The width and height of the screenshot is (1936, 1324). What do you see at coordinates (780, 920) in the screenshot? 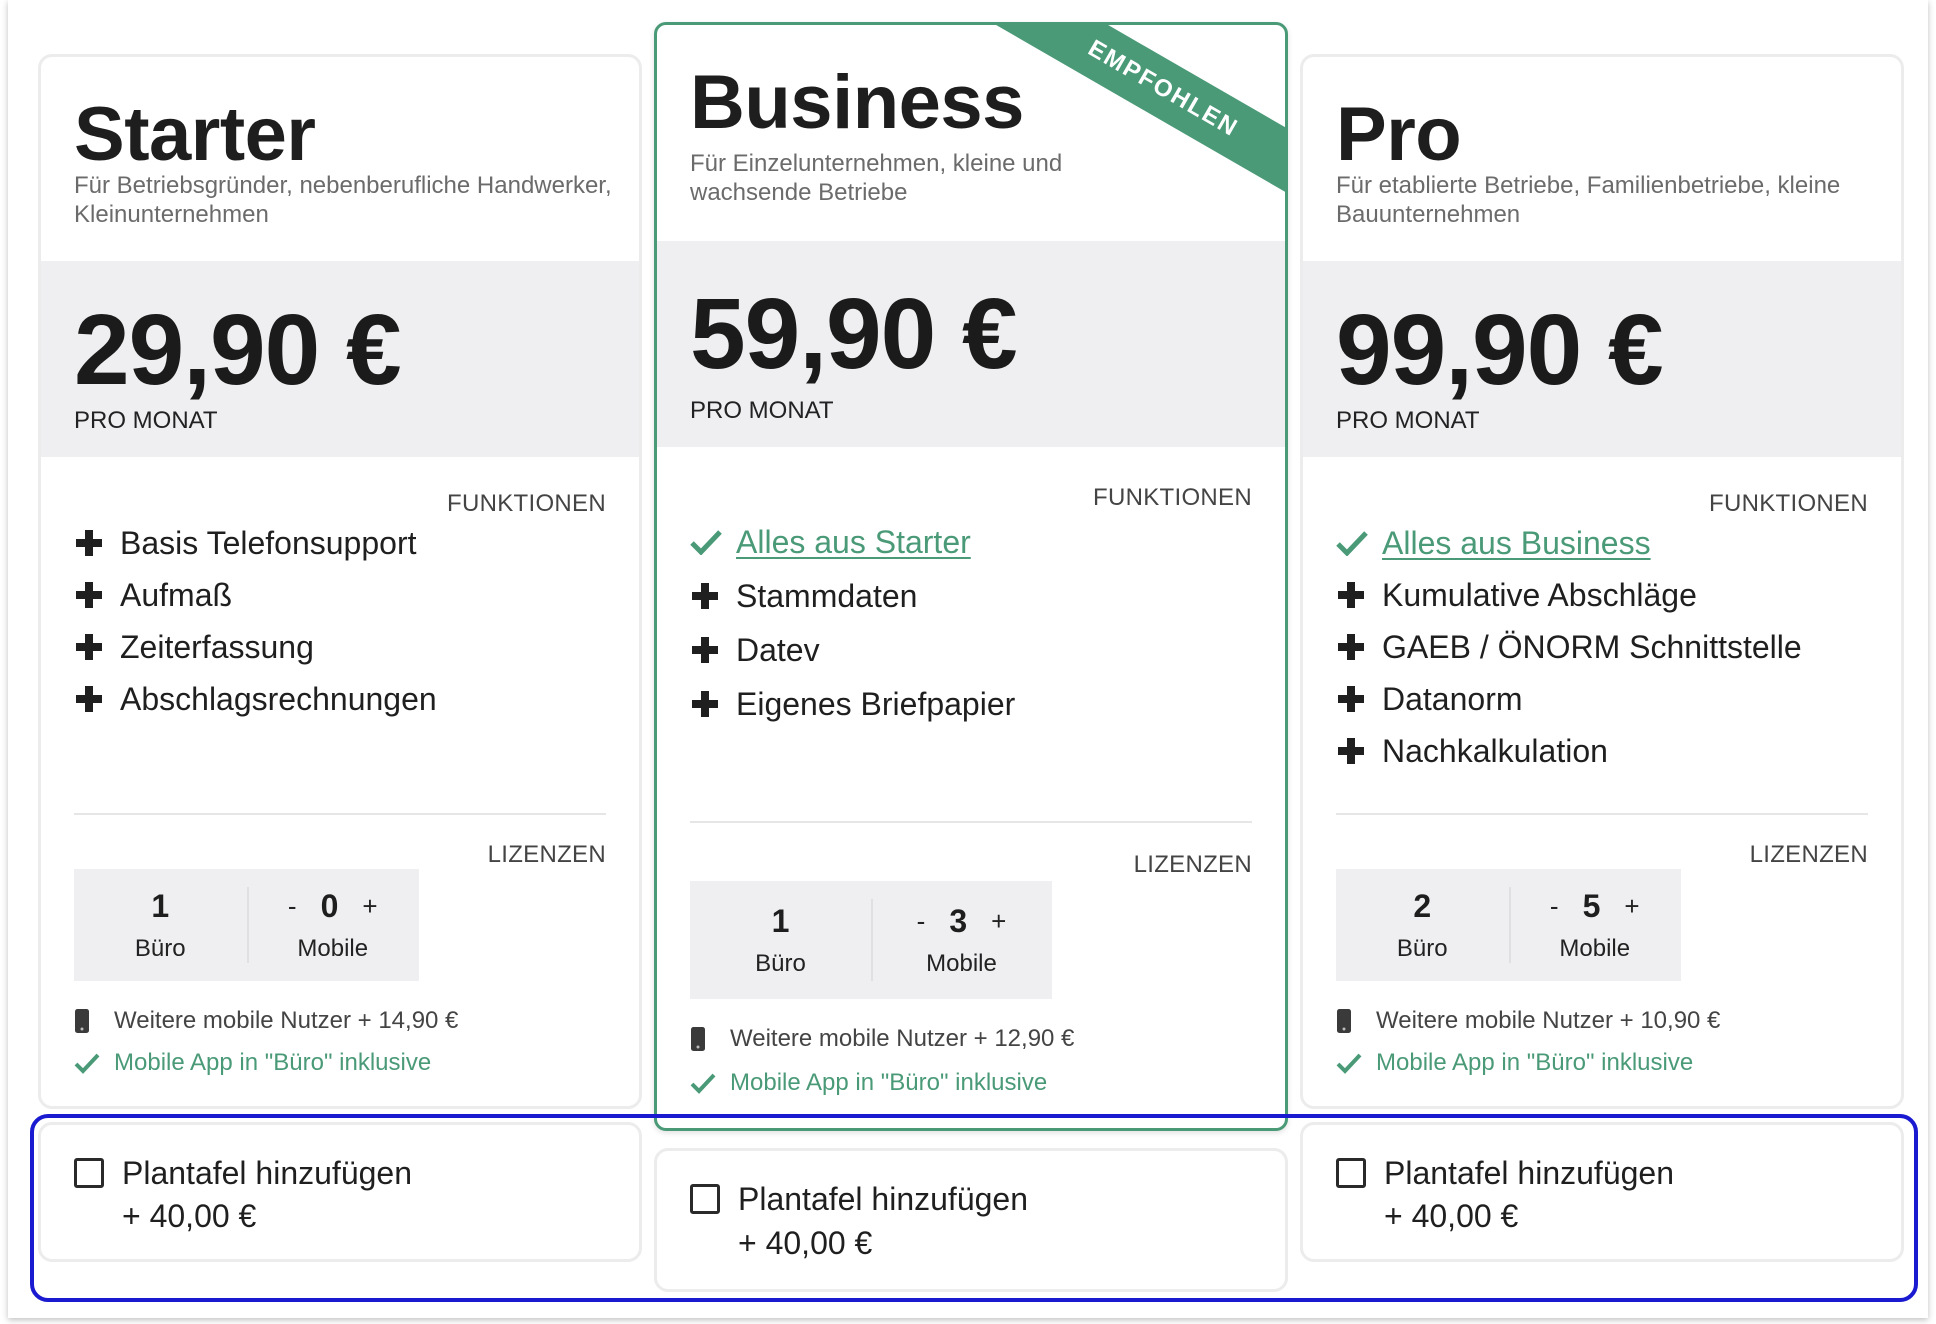
I see `office-count: 1` at bounding box center [780, 920].